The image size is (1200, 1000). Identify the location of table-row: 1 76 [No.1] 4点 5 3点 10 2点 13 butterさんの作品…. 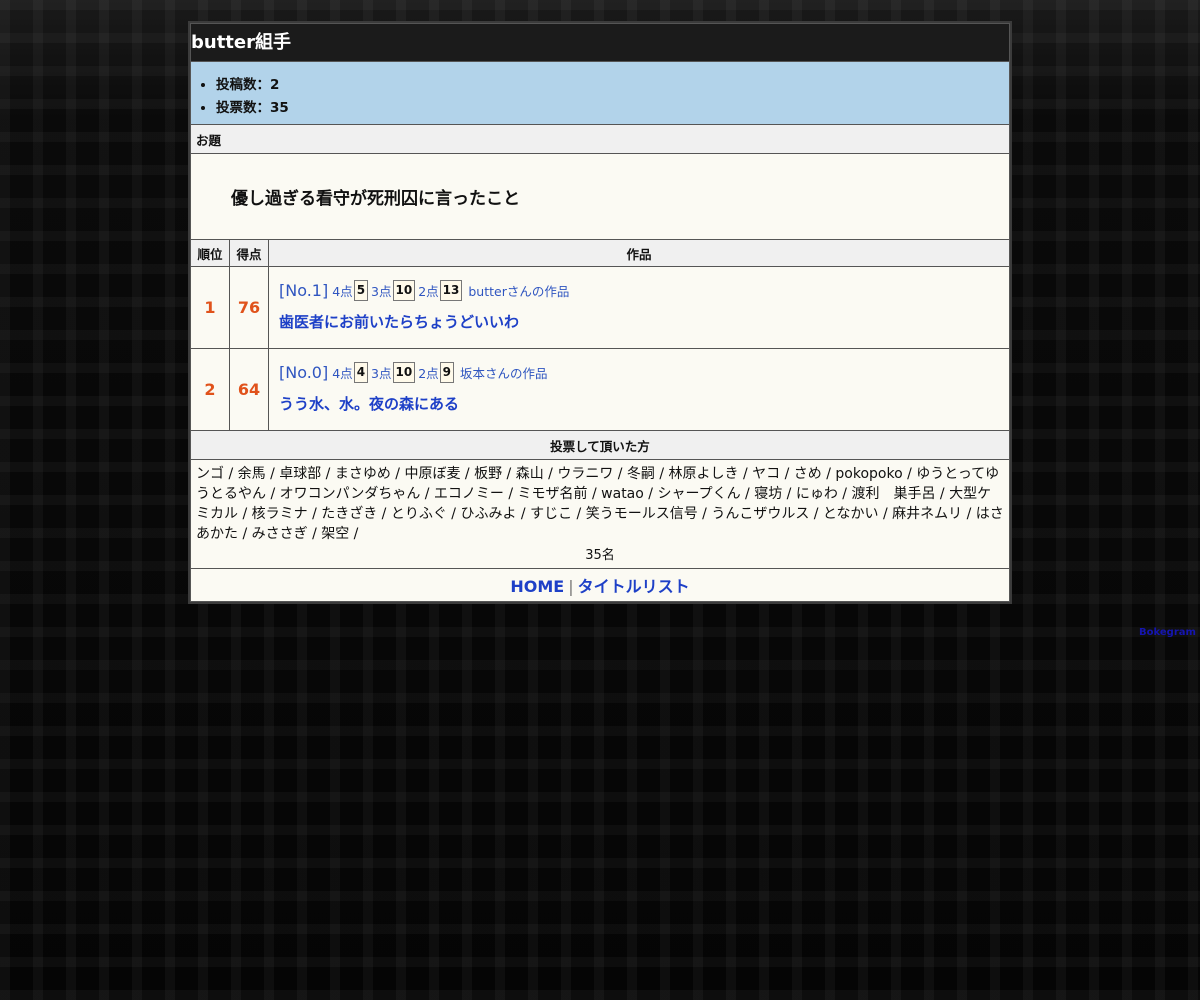
(600, 307).